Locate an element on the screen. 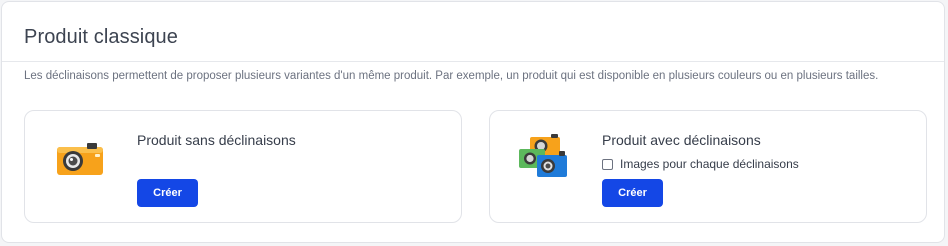 Image resolution: width=948 pixels, height=246 pixels. images-per-variant-option: Images pour chaque déclinaisons is located at coordinates (700, 164).